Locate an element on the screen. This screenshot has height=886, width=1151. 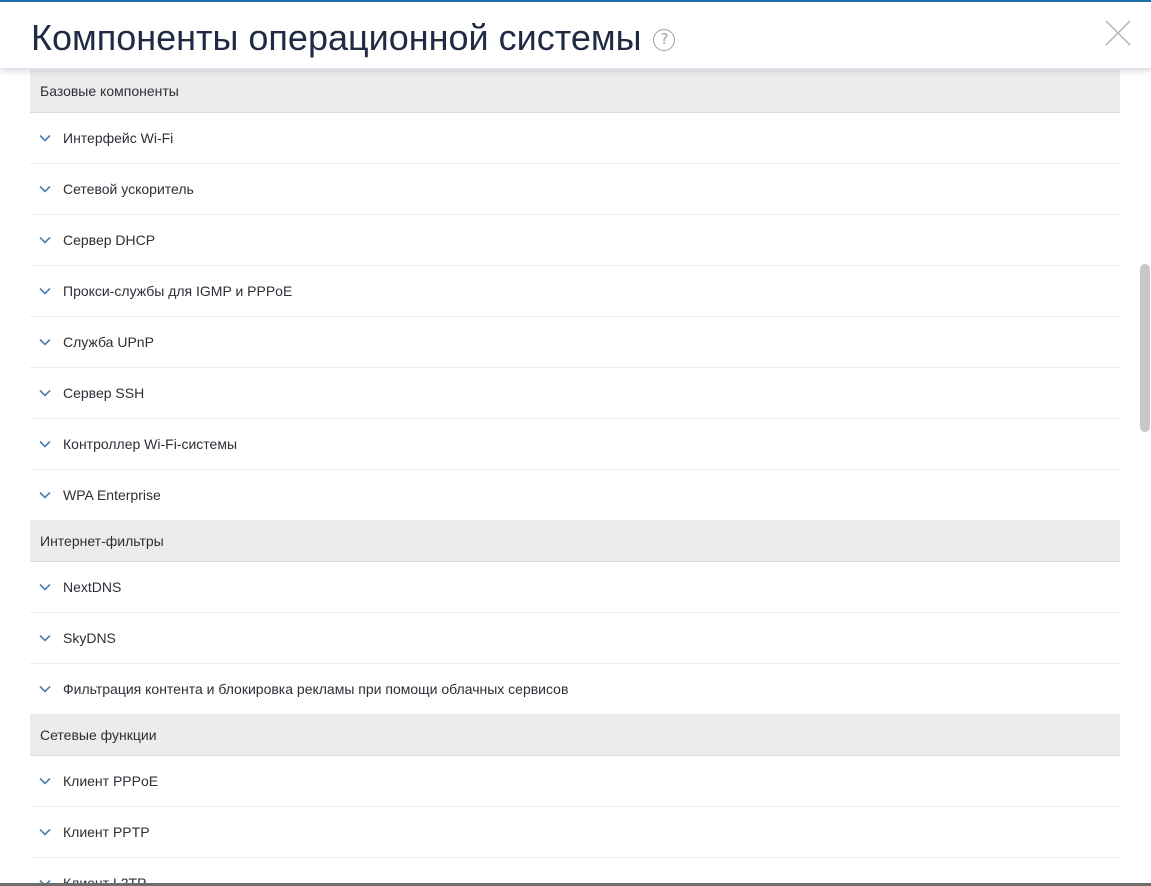
component-item-label: Прокси-службы для IGMP и PPPoE is located at coordinates (178, 291).